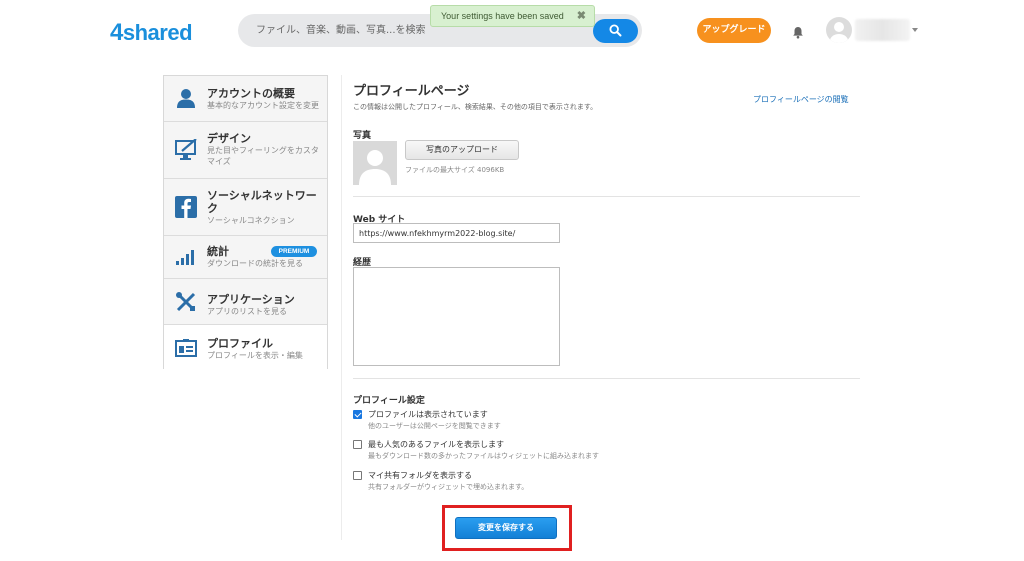  I want to click on logo: 4shared, so click(151, 33).